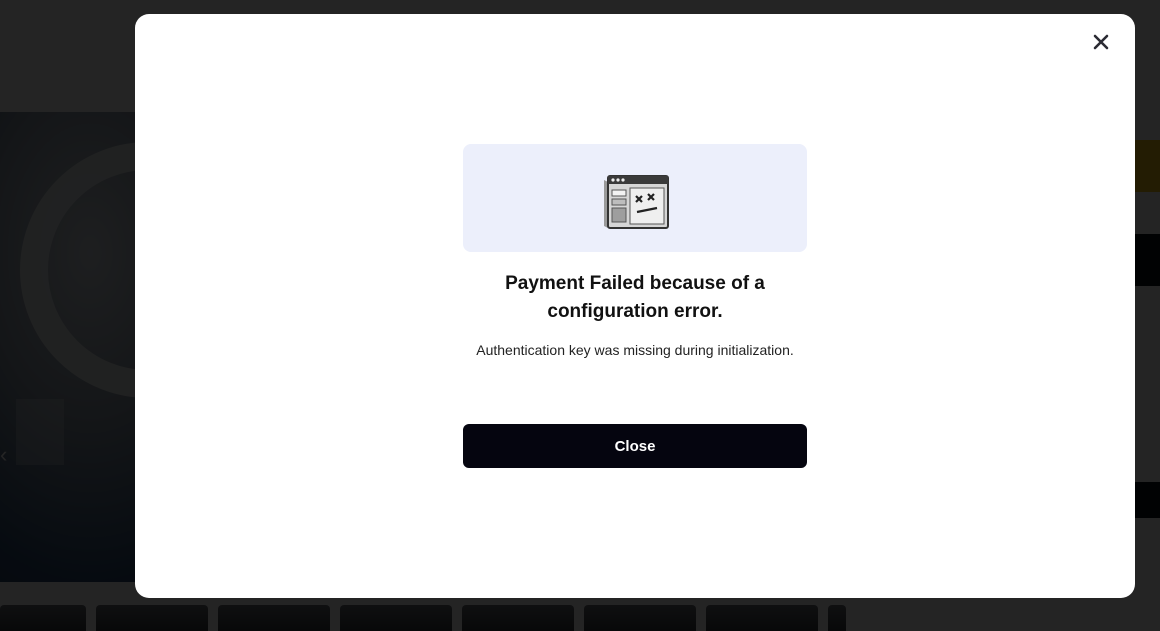 This screenshot has width=1160, height=631. Describe the element at coordinates (636, 202) in the screenshot. I see `error-window-icon` at that location.